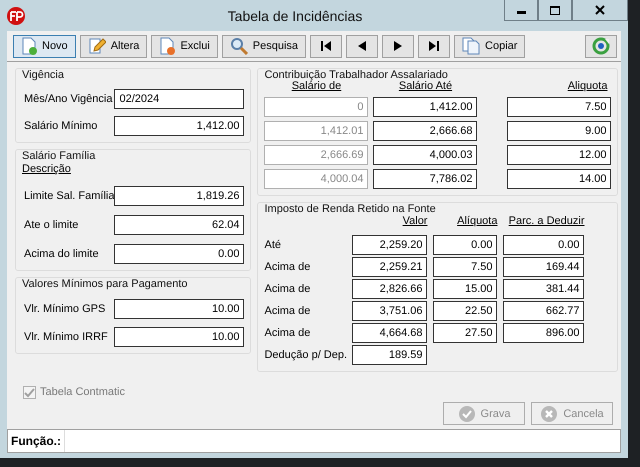 The image size is (640, 467). I want to click on column-heading: Parc. a Deduzir, so click(546, 221).